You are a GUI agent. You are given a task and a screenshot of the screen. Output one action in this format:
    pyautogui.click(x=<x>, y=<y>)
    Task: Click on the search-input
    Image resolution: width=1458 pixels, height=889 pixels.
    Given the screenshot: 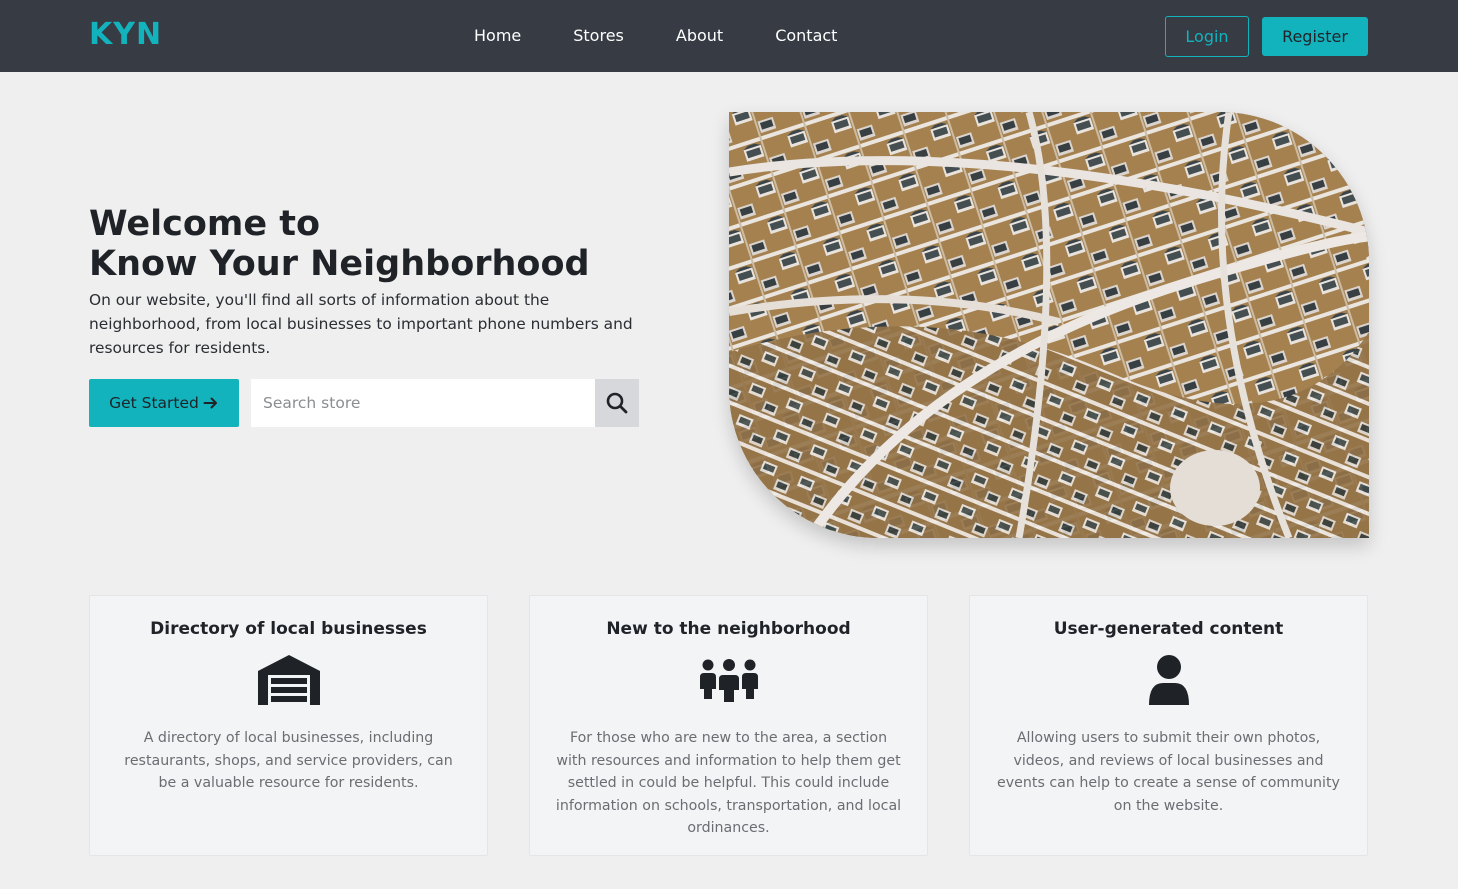 What is the action you would take?
    pyautogui.click(x=423, y=403)
    